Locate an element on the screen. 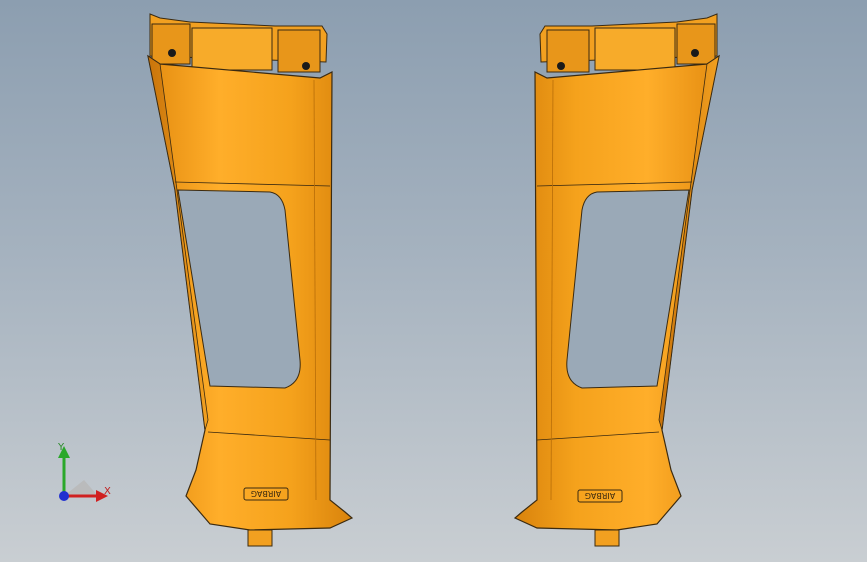  reference-triad: Y X is located at coordinates (80, 475).